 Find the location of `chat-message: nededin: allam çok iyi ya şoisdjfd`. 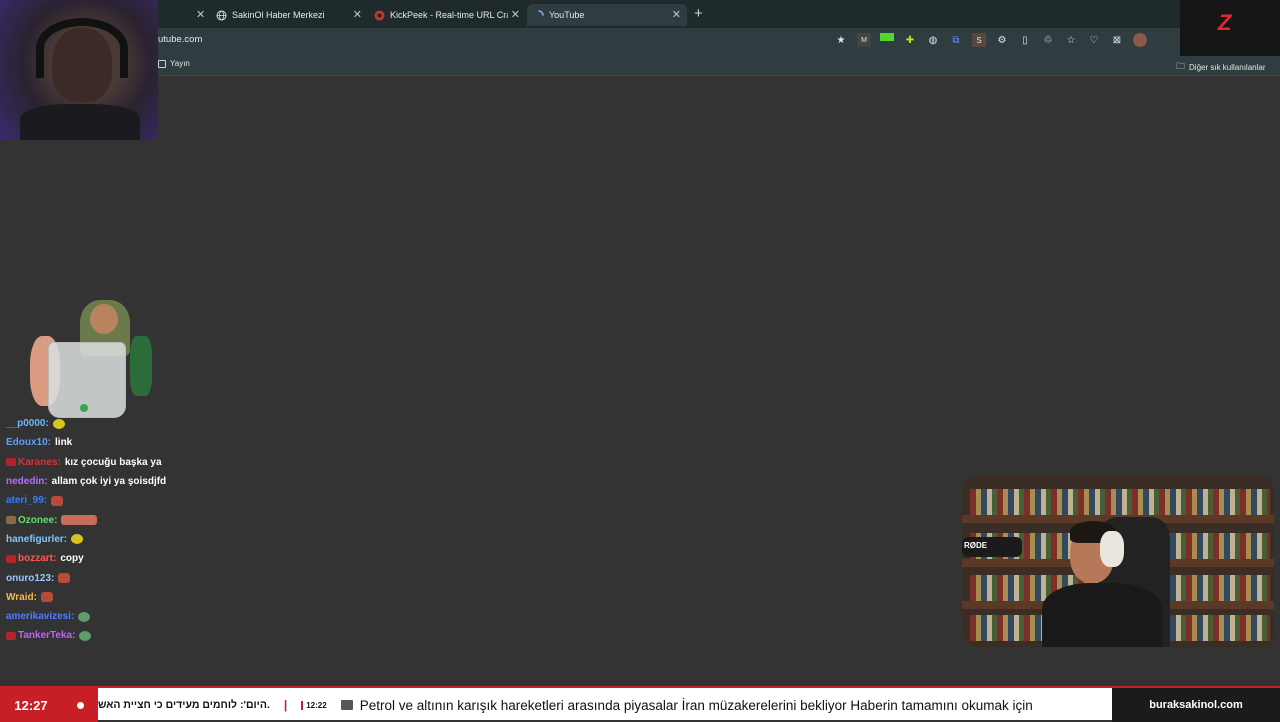

chat-message: nededin: allam çok iyi ya şoisdjfd is located at coordinates (106, 481).